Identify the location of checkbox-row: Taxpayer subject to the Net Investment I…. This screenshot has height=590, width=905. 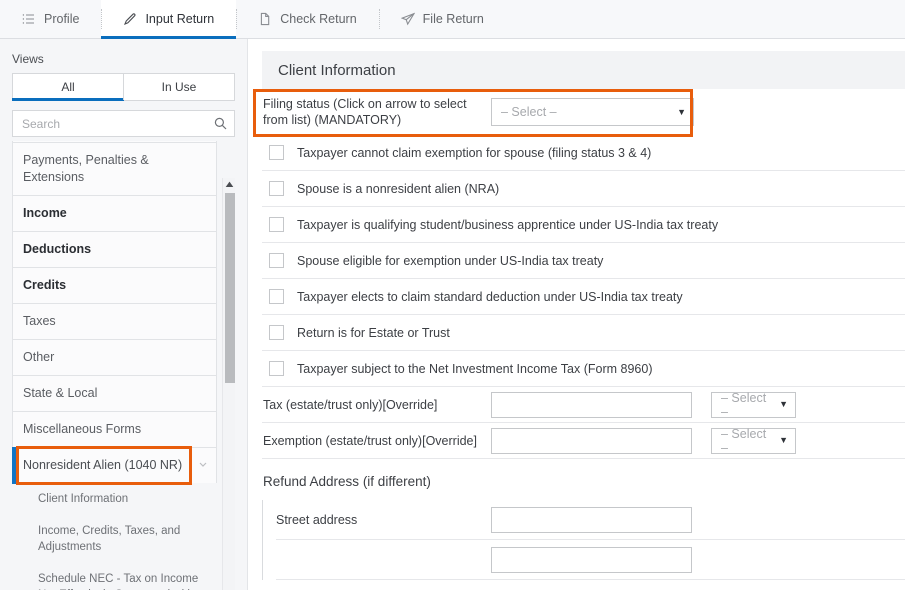
(583, 369).